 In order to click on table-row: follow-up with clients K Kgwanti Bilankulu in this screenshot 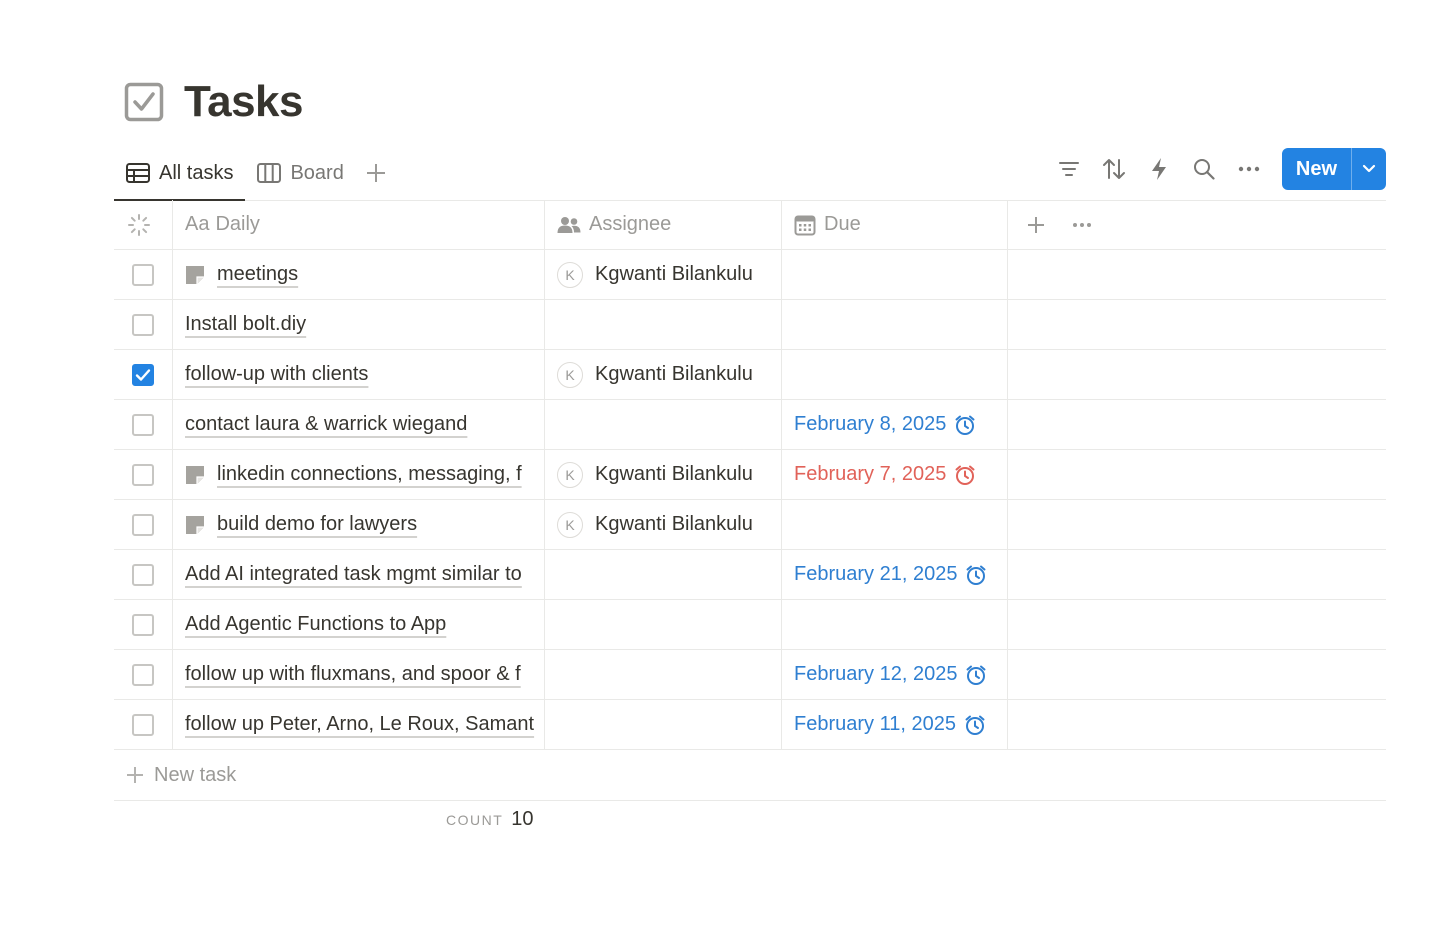, I will do `click(750, 375)`.